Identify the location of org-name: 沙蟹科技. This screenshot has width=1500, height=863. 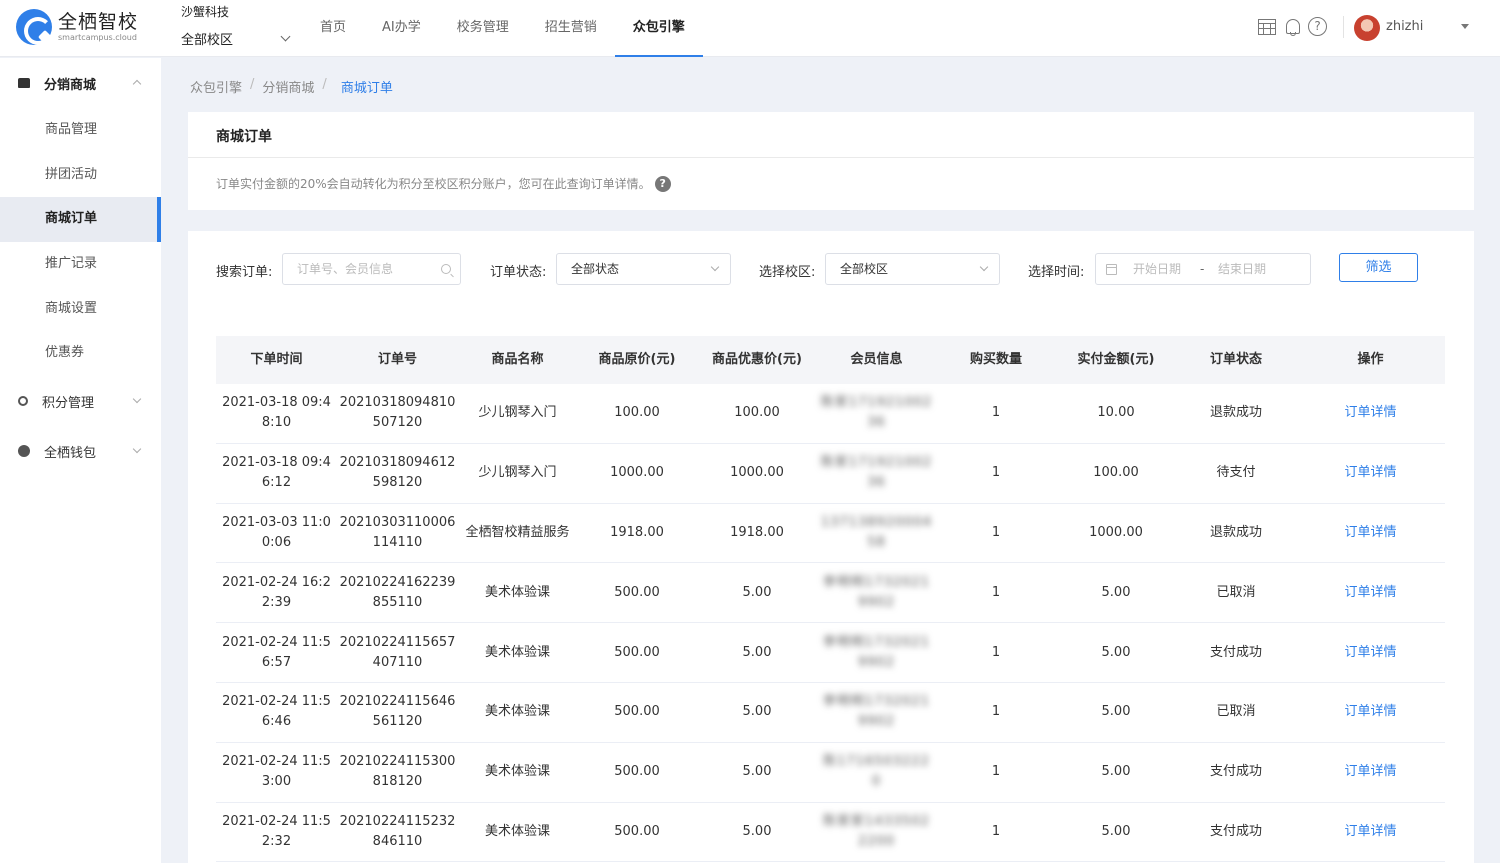
(205, 12).